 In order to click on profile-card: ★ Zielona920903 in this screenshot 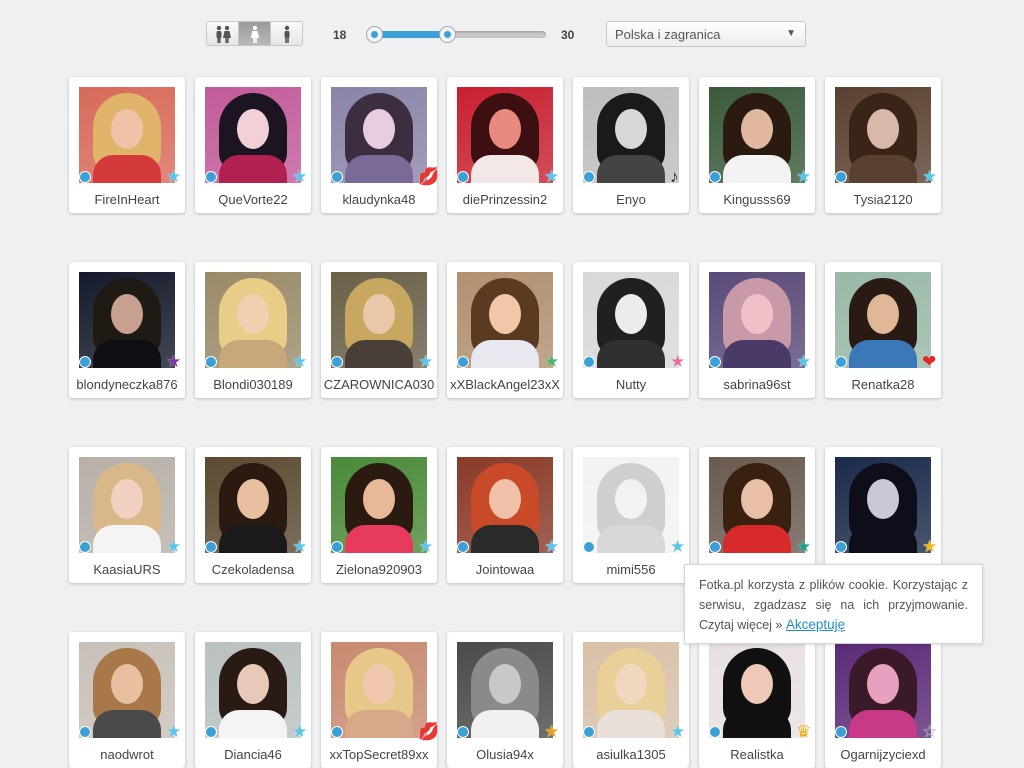, I will do `click(379, 515)`.